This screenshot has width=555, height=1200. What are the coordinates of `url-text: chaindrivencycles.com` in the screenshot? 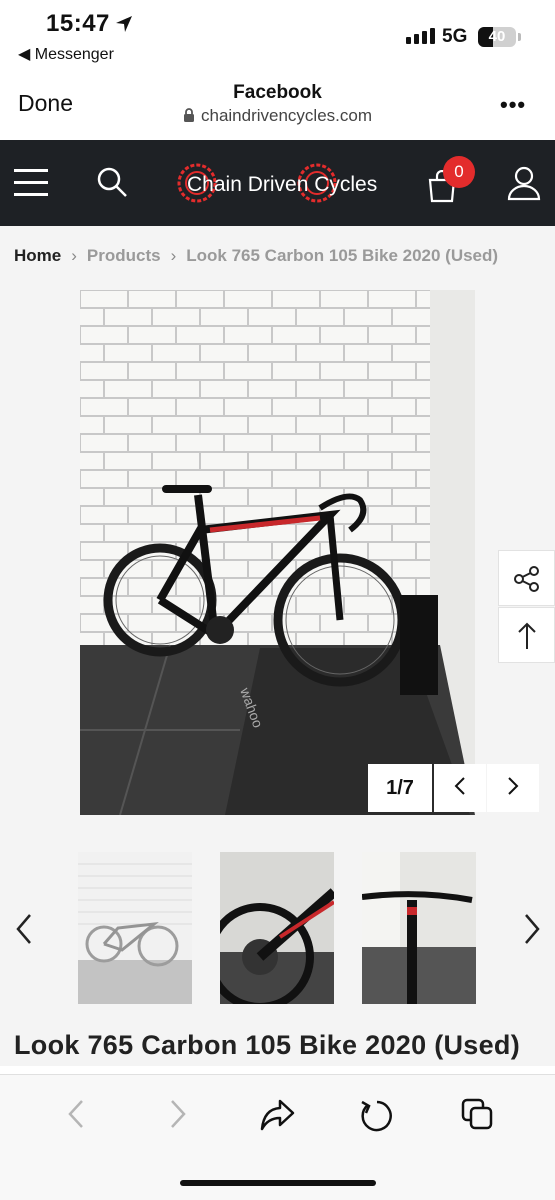 It's located at (286, 115).